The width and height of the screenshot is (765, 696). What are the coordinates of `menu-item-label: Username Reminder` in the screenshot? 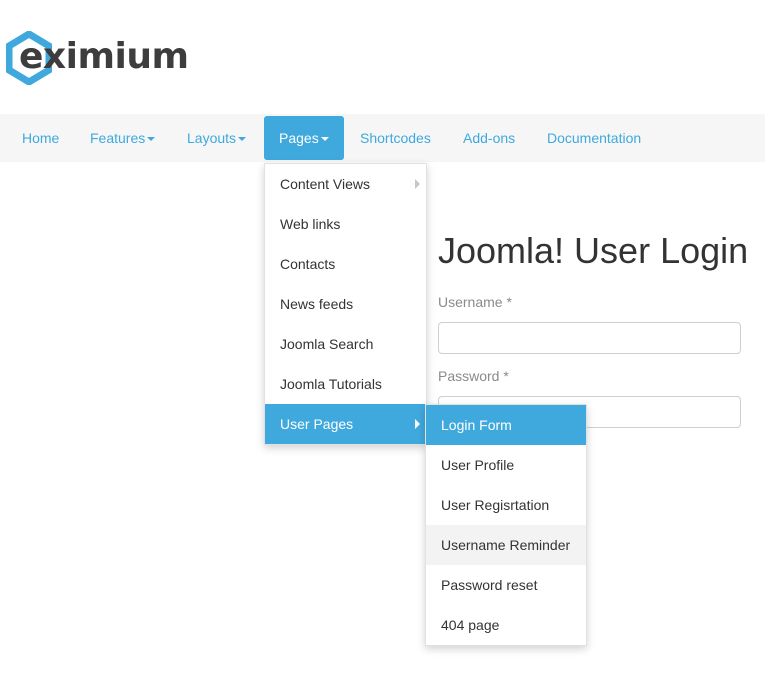 It's located at (506, 545).